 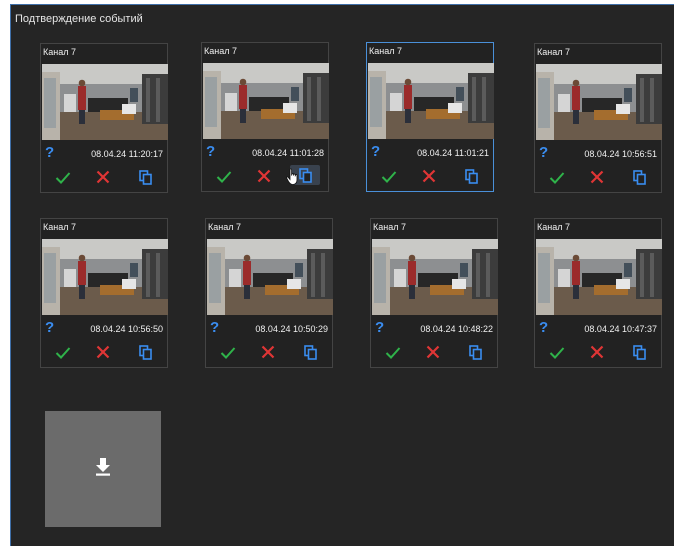 I want to click on event-timestamp: 08.04.24 11:01:28, so click(x=288, y=153).